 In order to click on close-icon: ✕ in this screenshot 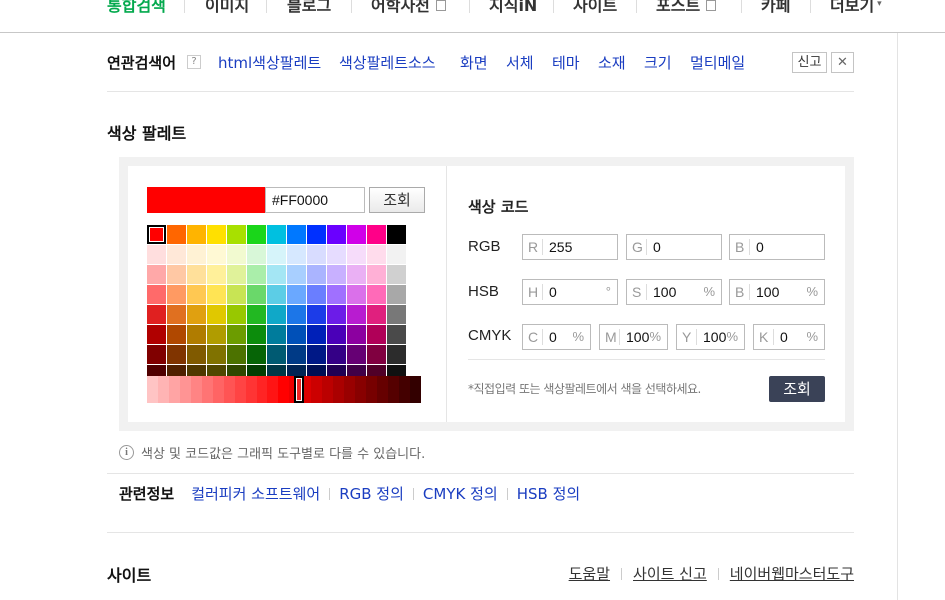, I will do `click(842, 62)`.